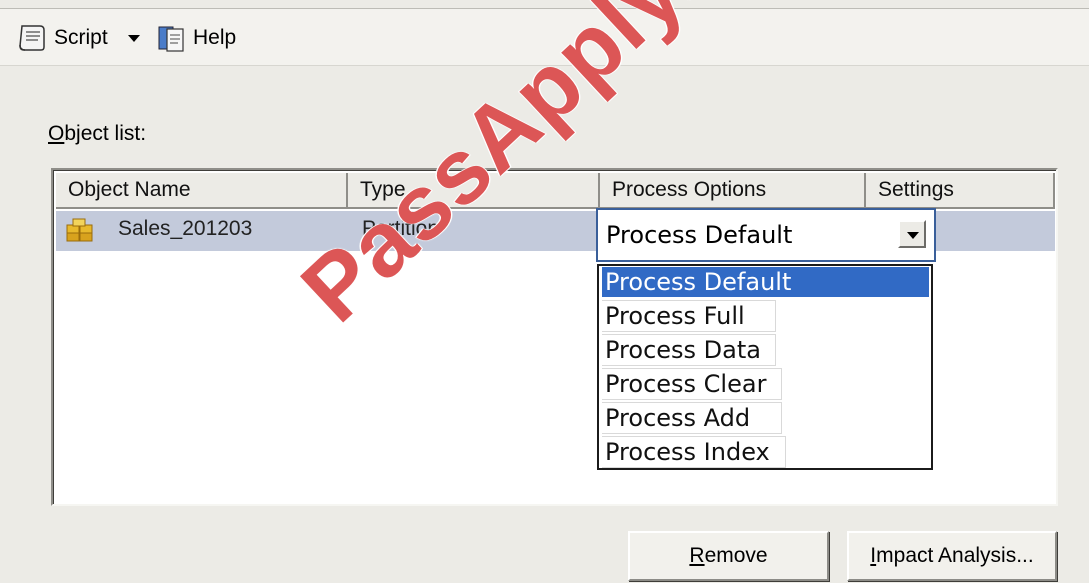  Describe the element at coordinates (134, 38) in the screenshot. I see `script-dropdown-arrow-icon` at that location.